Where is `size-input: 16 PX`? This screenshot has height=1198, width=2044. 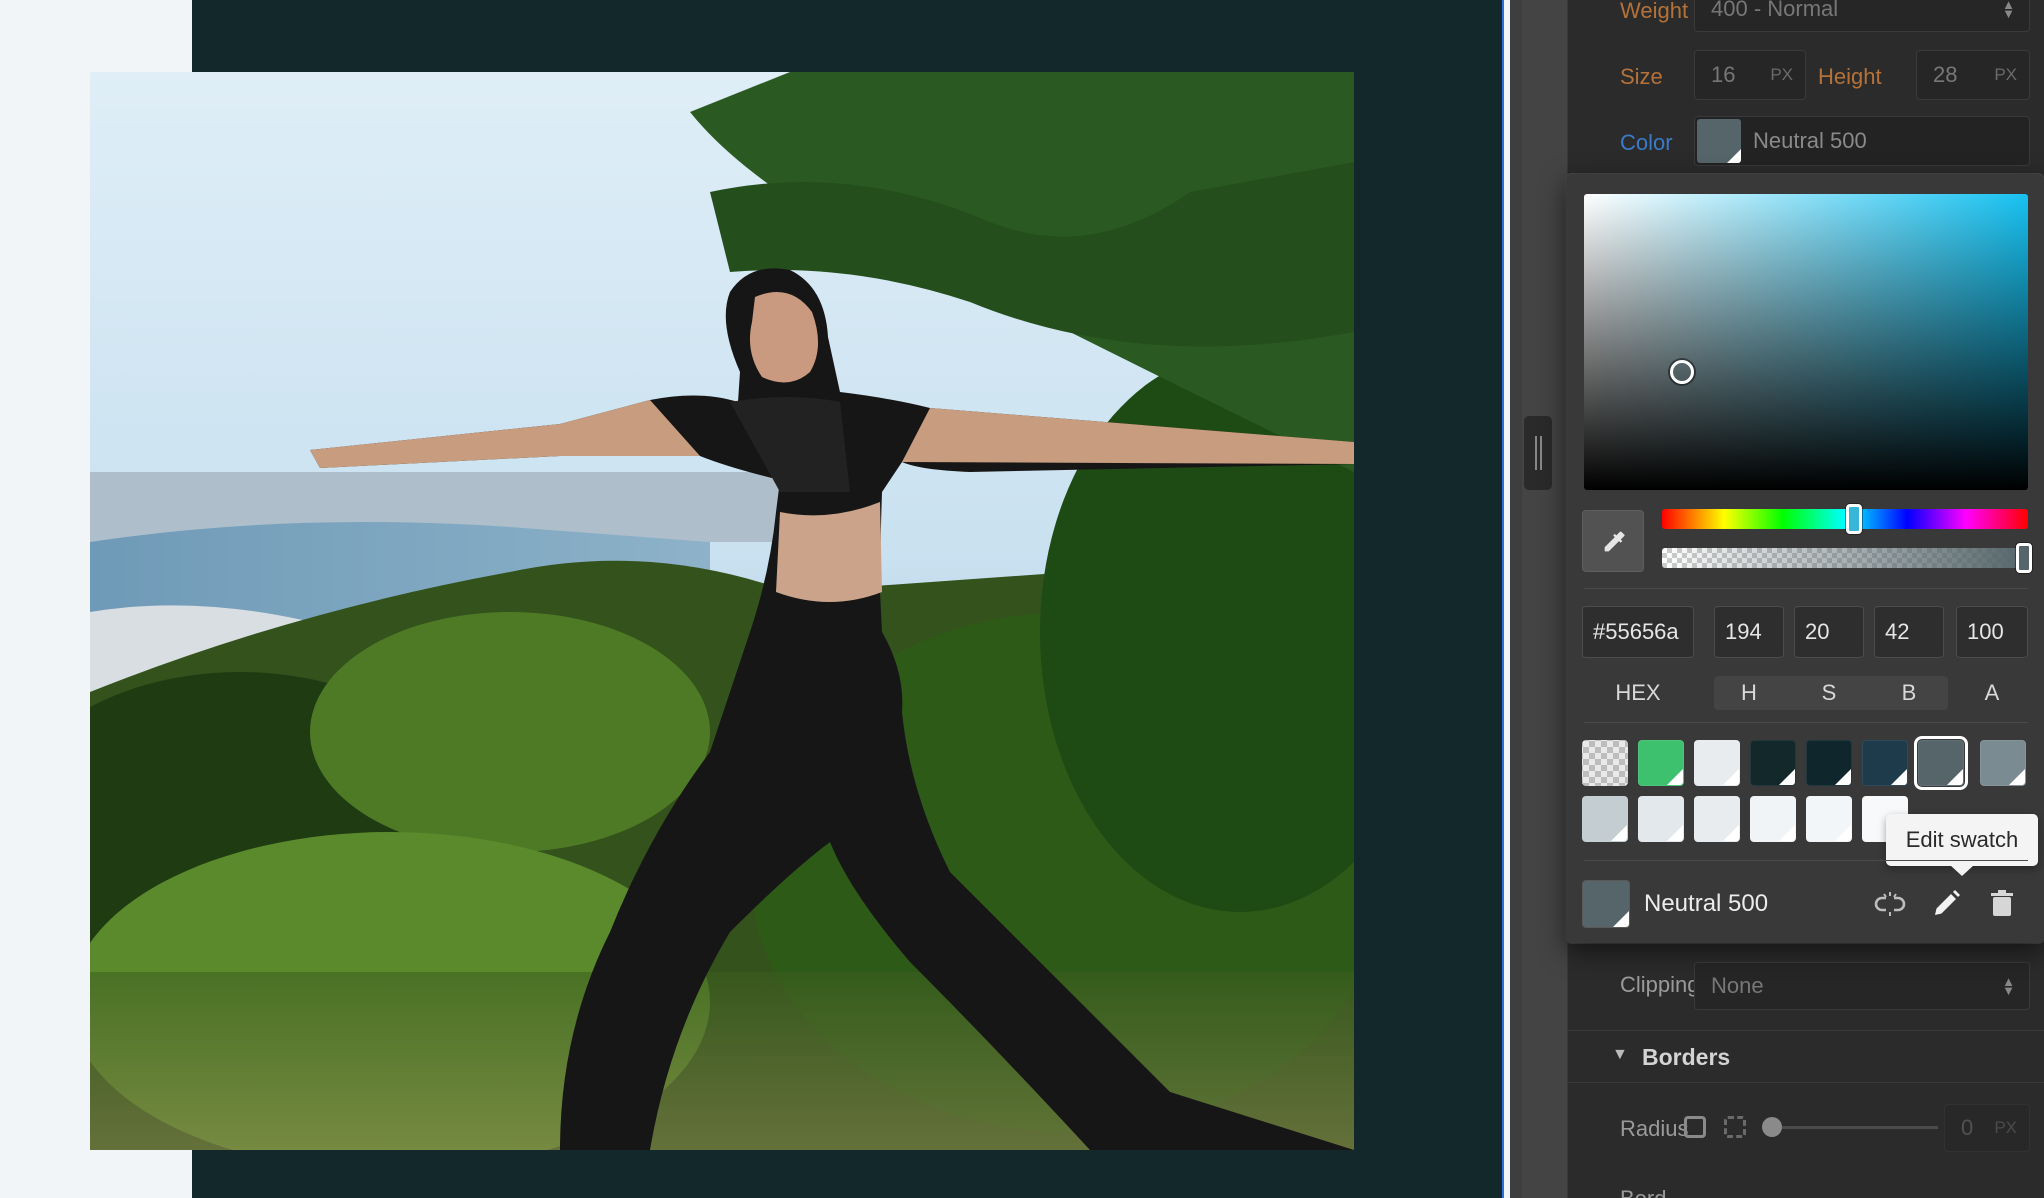 size-input: 16 PX is located at coordinates (1750, 75).